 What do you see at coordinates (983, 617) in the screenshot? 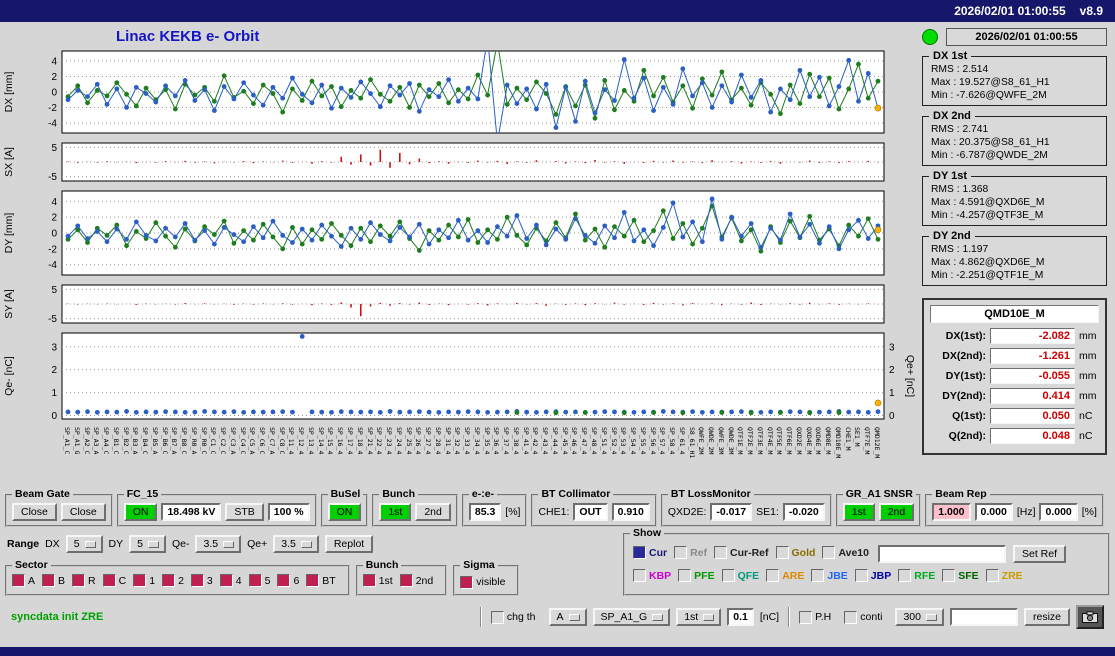
I see `status-entry` at bounding box center [983, 617].